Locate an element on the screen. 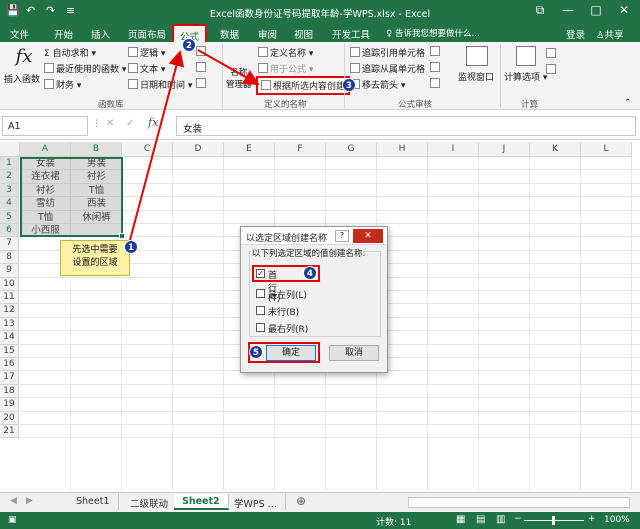 This screenshot has width=640, height=529. sheet-tab-linkage: 二级联动 is located at coordinates (150, 502).